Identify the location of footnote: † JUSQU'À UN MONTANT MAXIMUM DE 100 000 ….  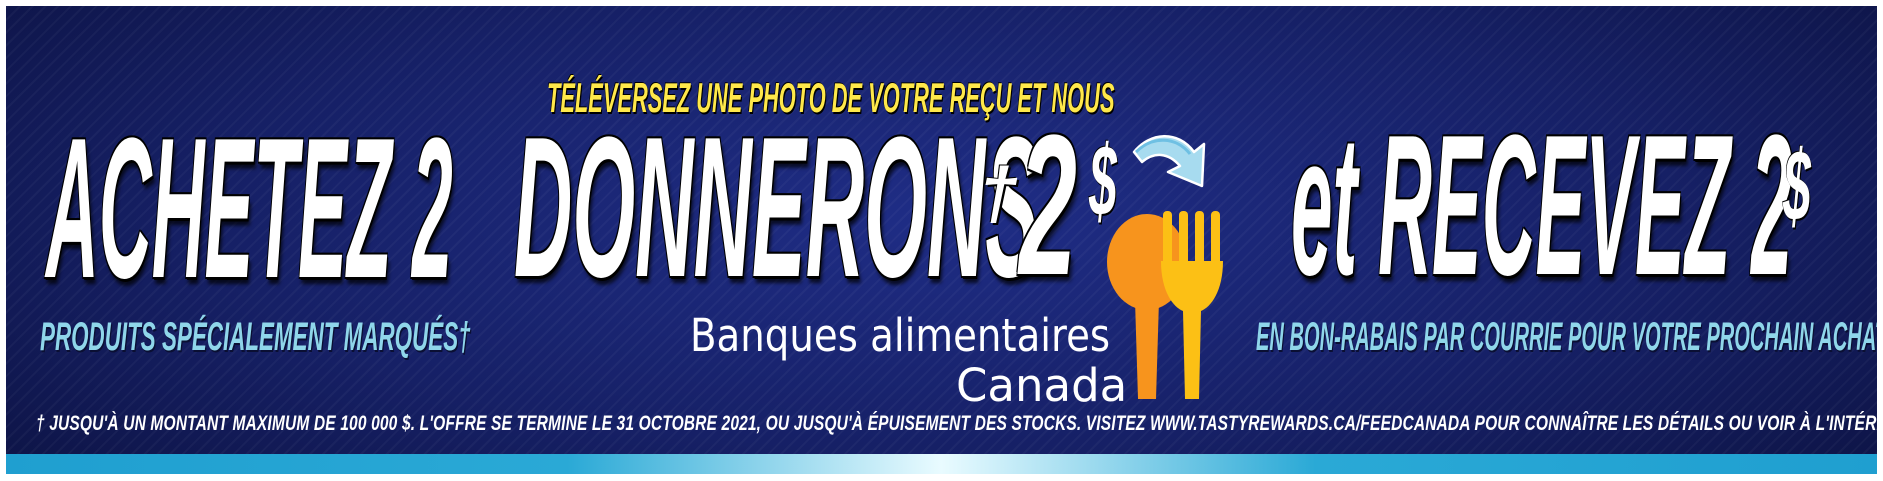
(956, 423).